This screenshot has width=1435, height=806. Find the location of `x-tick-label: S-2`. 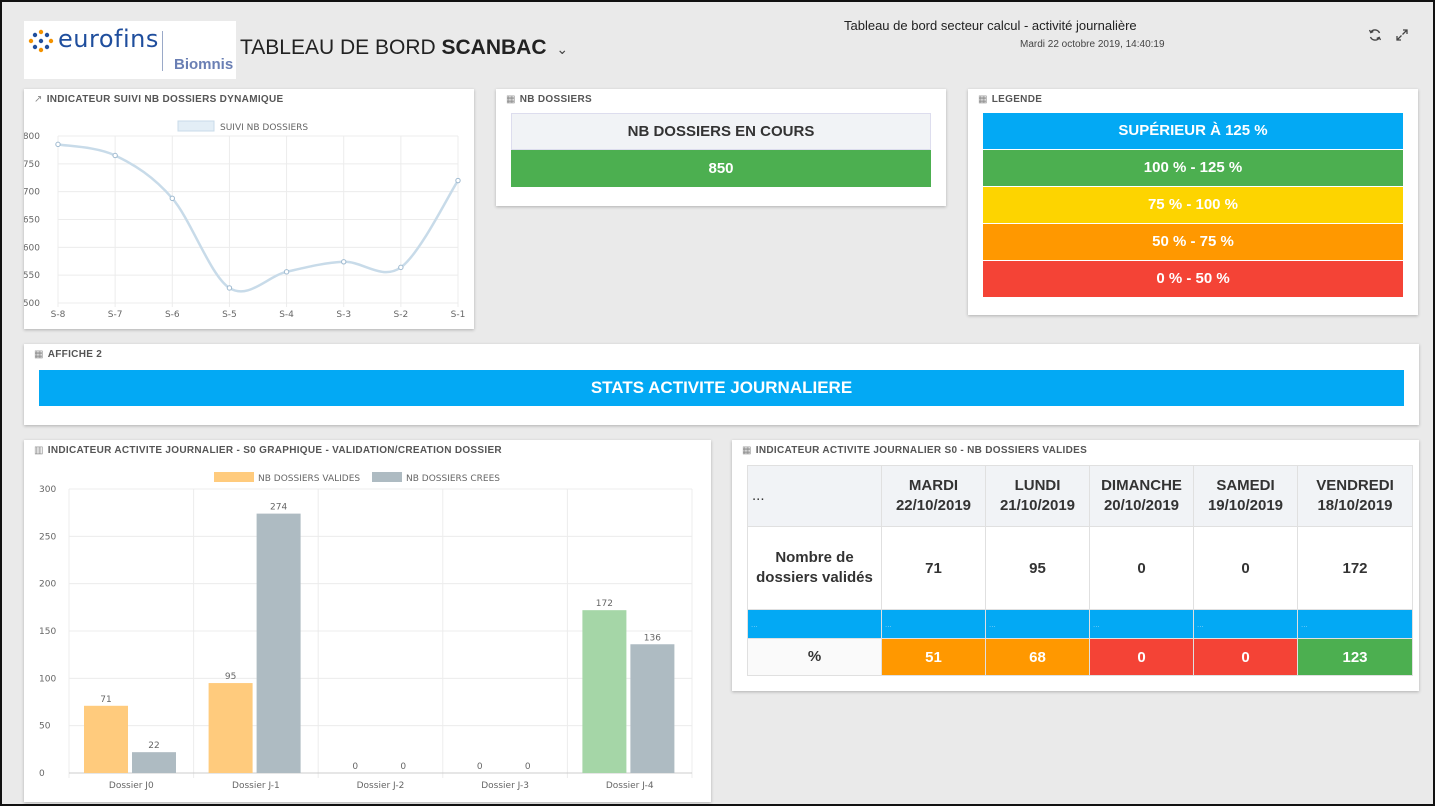

x-tick-label: S-2 is located at coordinates (401, 315).